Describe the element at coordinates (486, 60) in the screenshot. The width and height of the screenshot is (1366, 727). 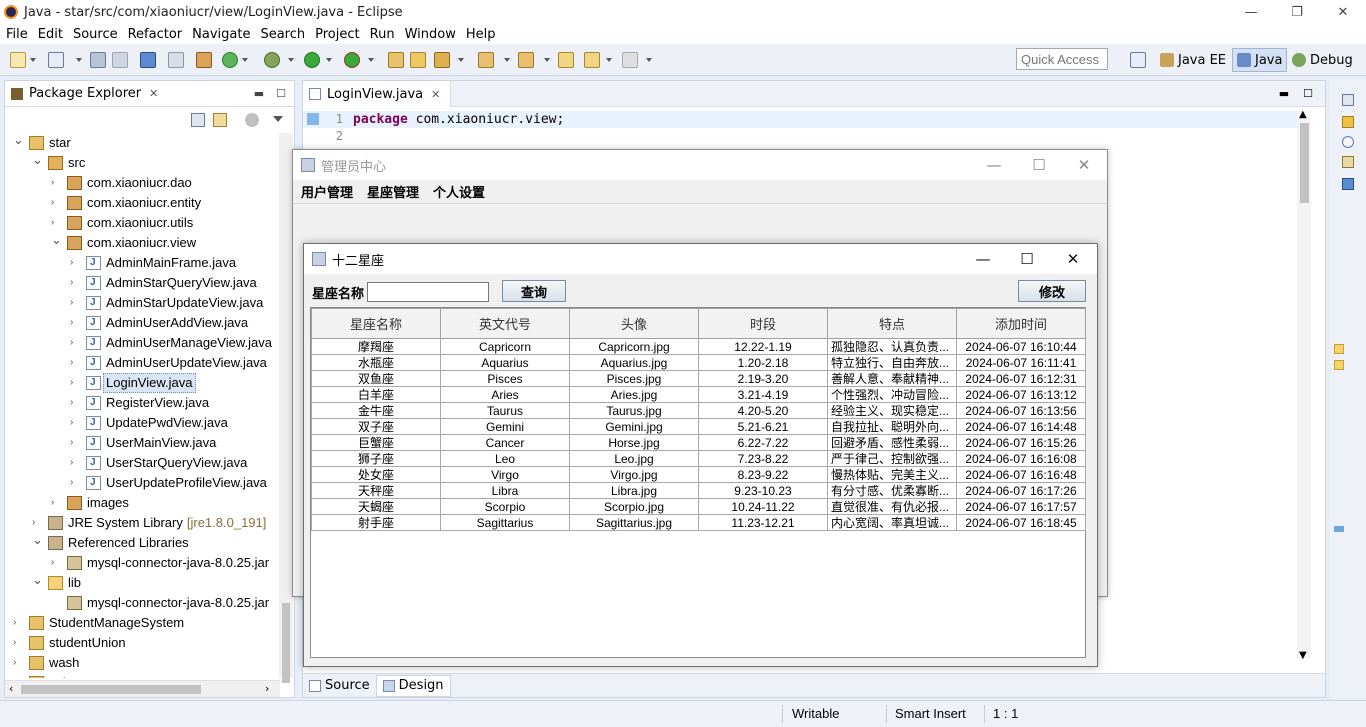
I see `next-annotation-icon` at that location.